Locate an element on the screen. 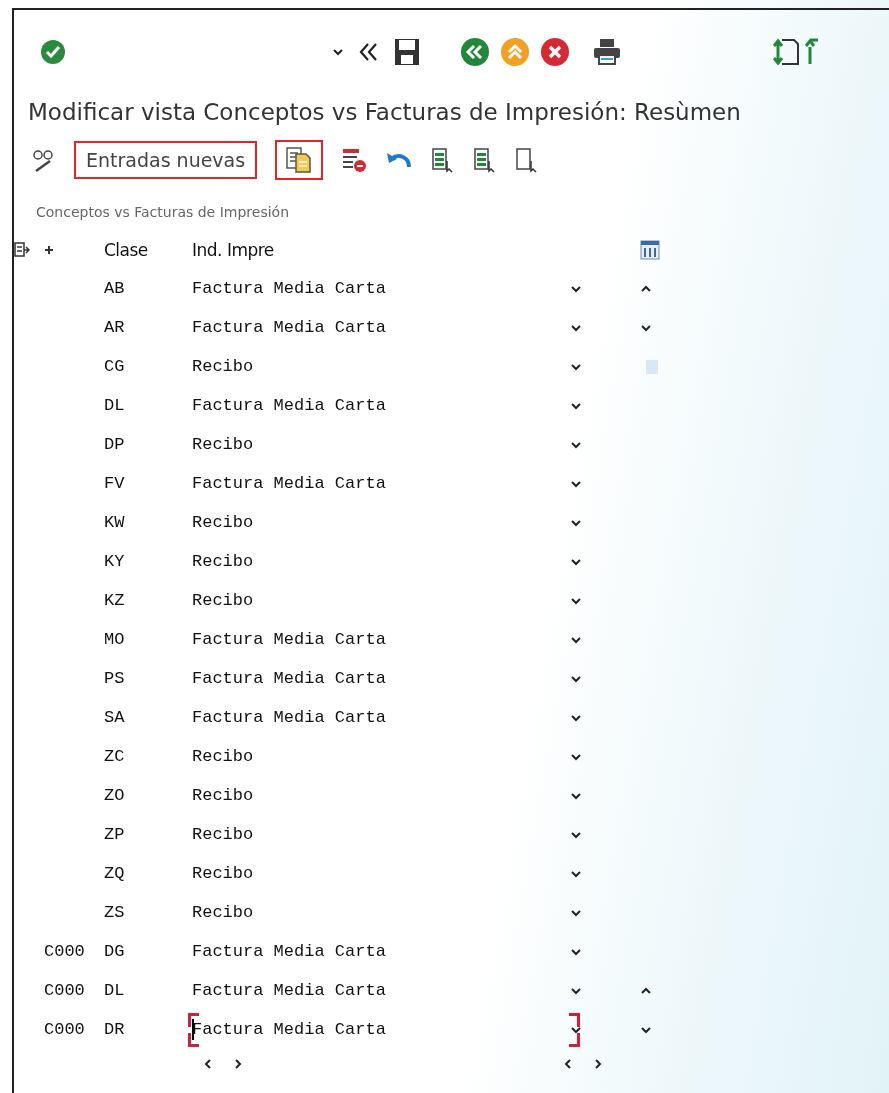 This screenshot has width=889, height=1093. table-cell: KW is located at coordinates (114, 522).